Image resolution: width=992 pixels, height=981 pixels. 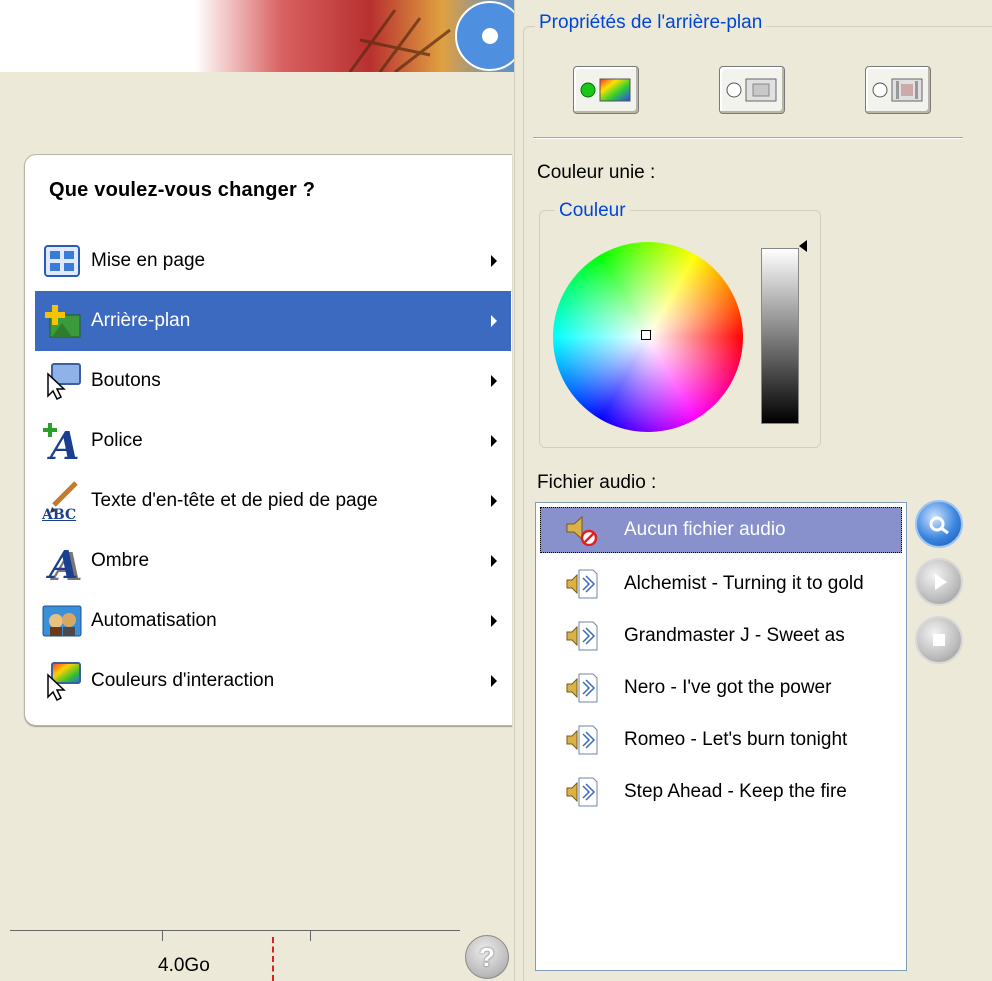 I want to click on brightness-slider, so click(x=780, y=336).